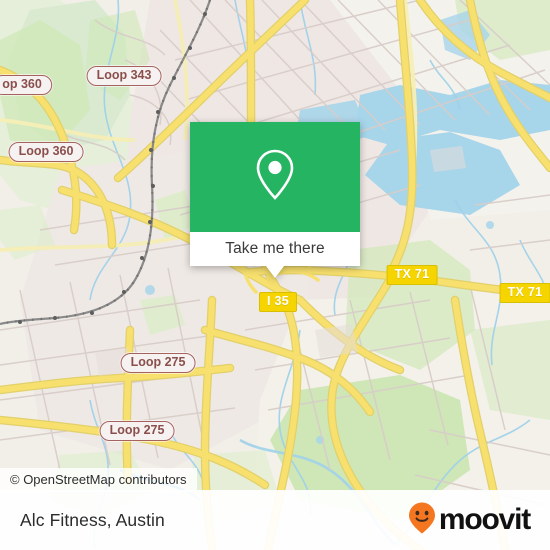 The width and height of the screenshot is (550, 550). What do you see at coordinates (275, 520) in the screenshot?
I see `page-footer: Alc Fitness, Austin moovit` at bounding box center [275, 520].